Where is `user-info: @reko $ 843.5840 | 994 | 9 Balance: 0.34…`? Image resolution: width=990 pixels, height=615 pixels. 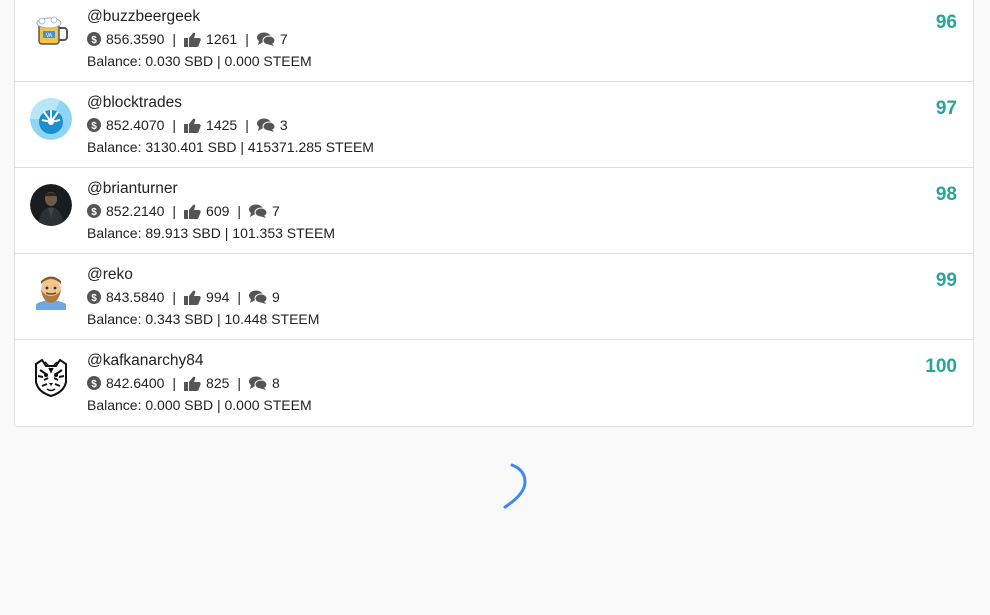
user-info: @reko $ 843.5840 | 994 | 9 Balance: 0.34… is located at coordinates (203, 297).